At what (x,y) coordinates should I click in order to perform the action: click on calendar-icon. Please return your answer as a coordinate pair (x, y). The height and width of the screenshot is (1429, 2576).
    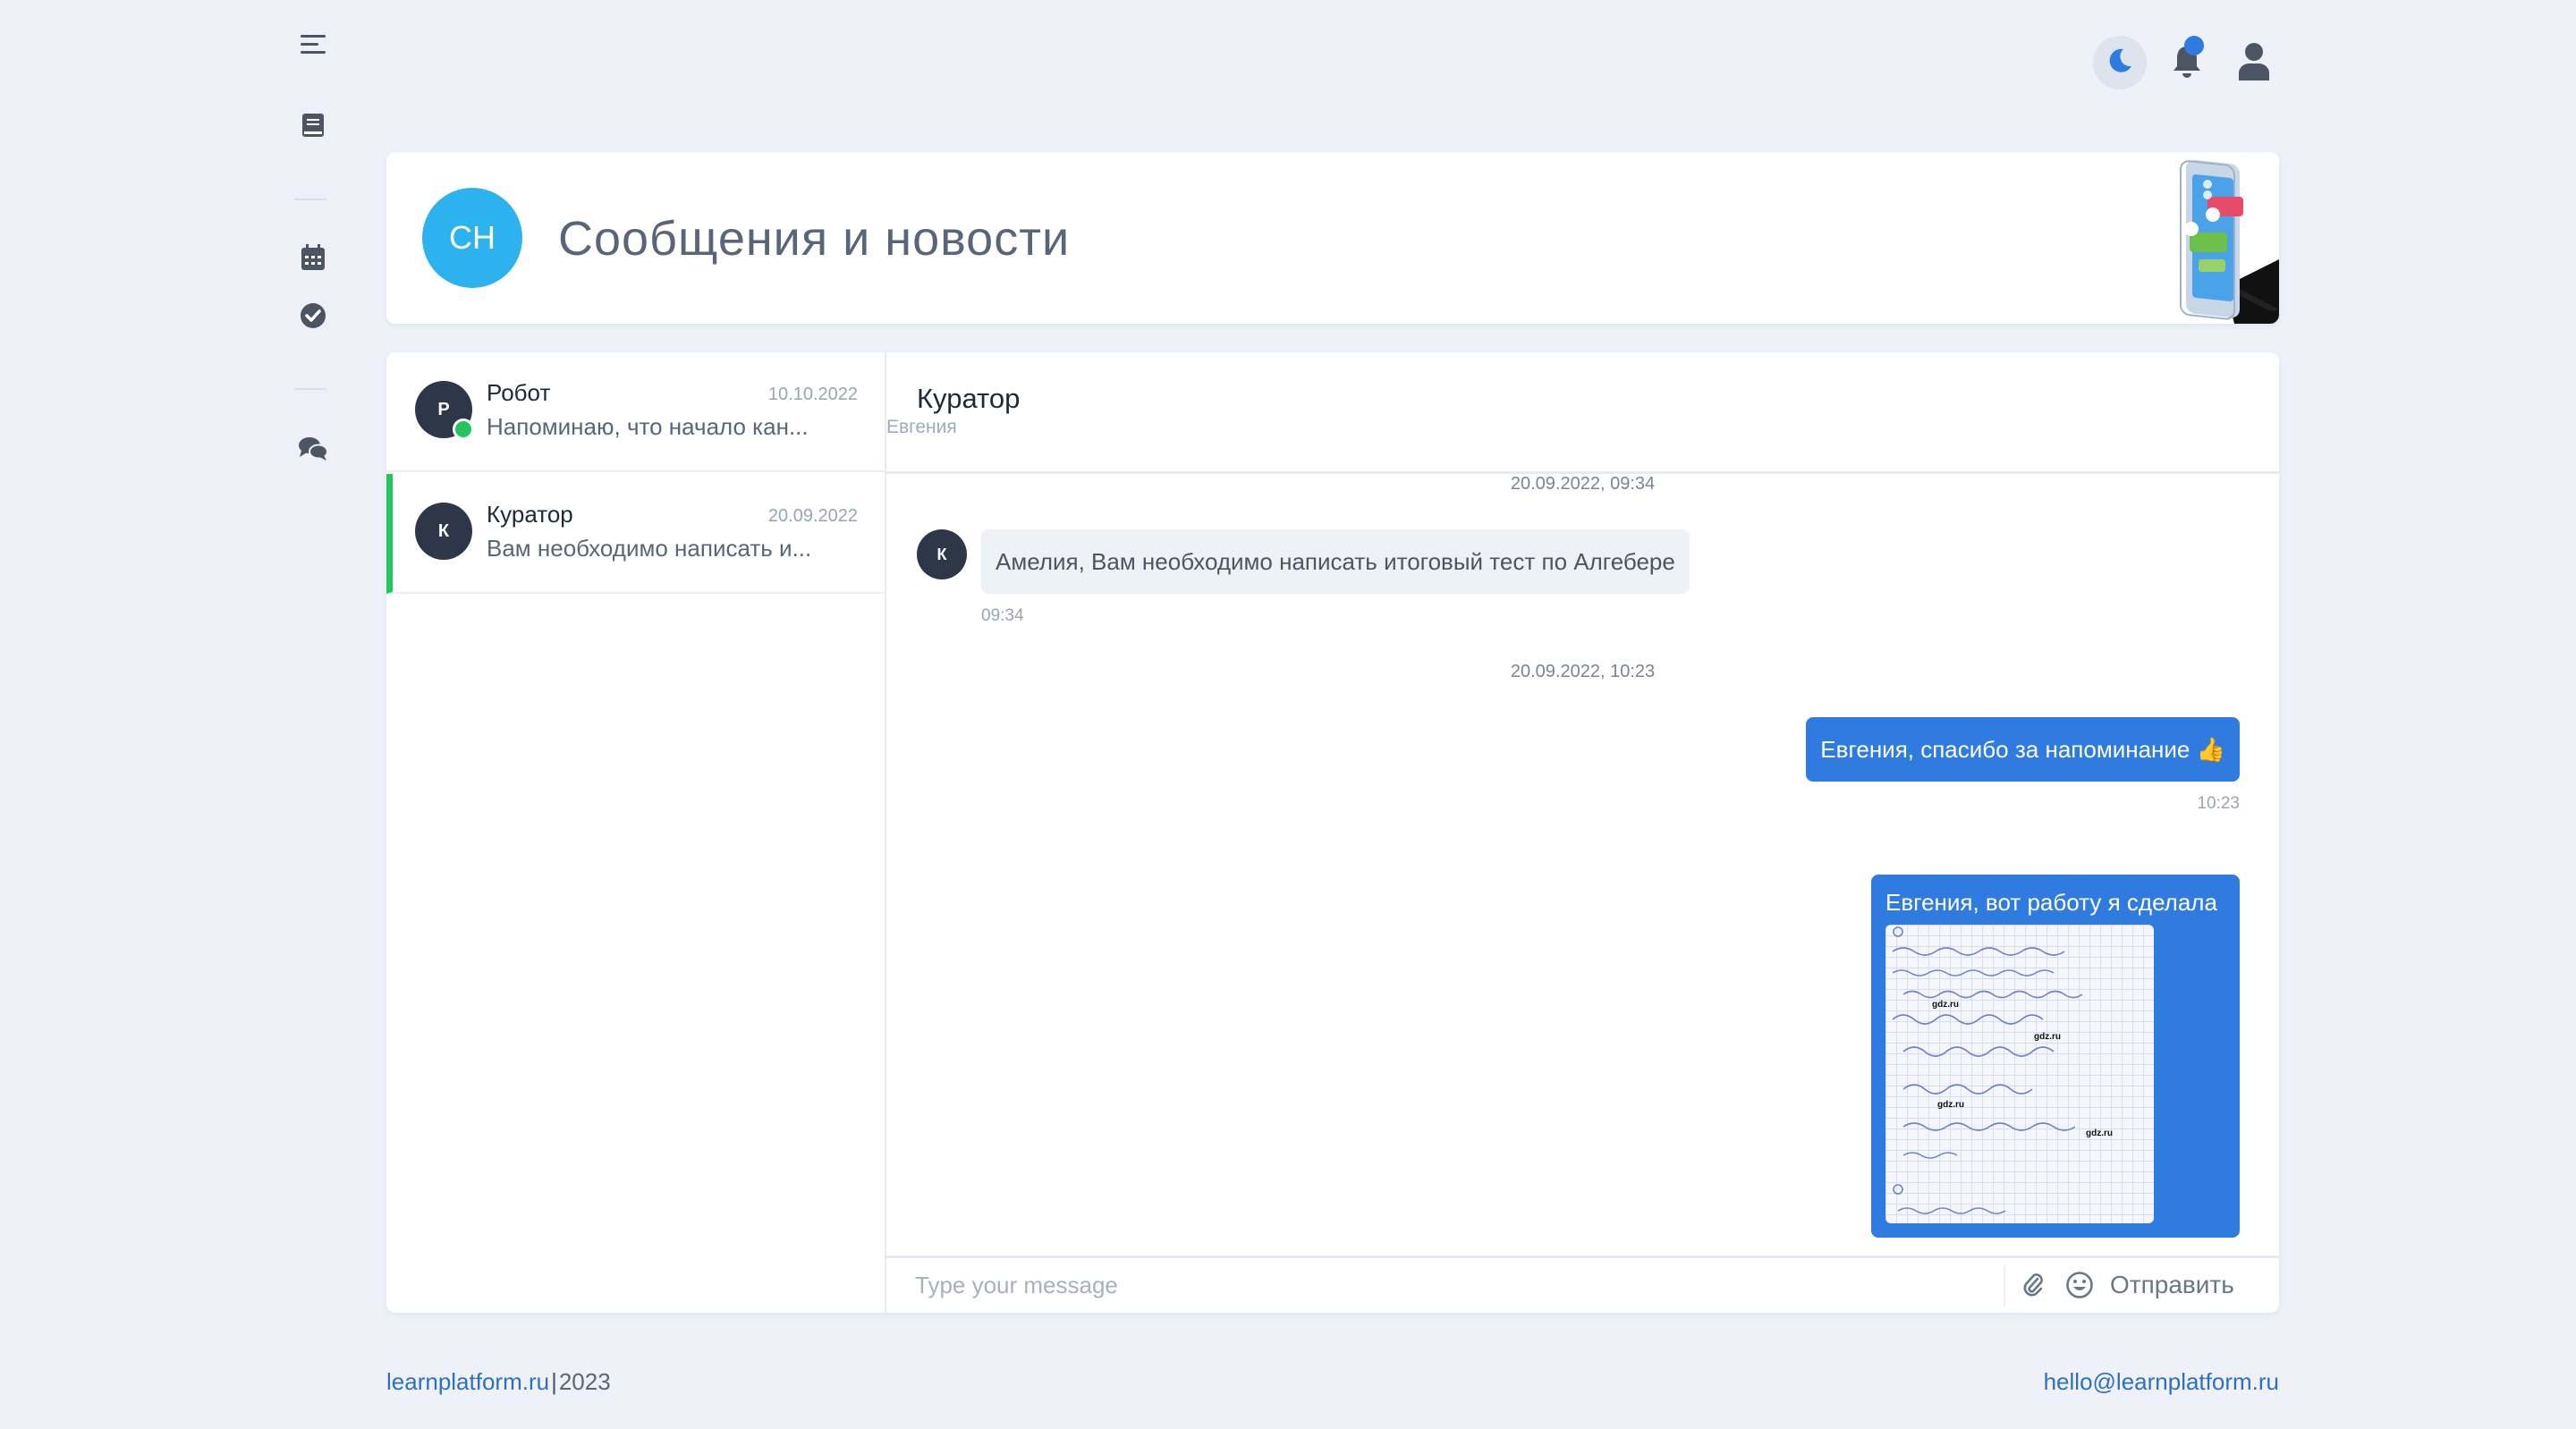
    Looking at the image, I should click on (313, 257).